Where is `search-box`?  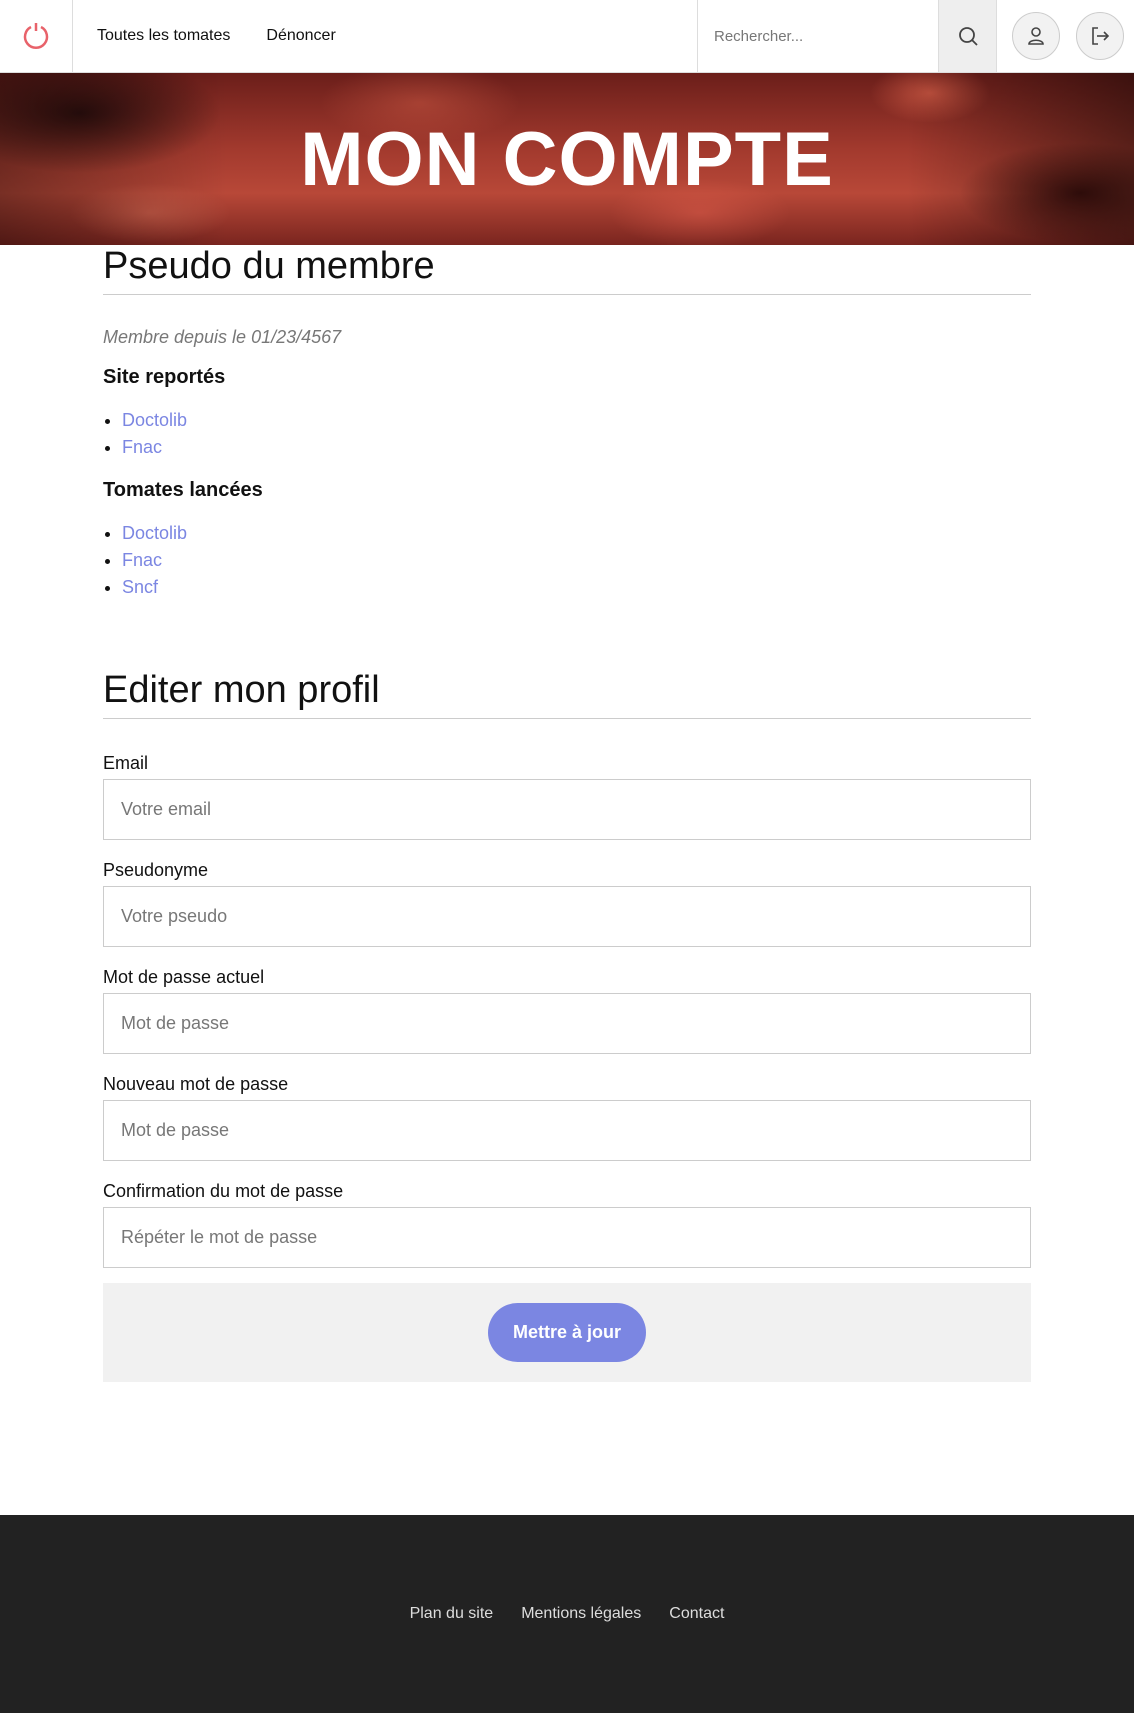
search-box is located at coordinates (817, 36).